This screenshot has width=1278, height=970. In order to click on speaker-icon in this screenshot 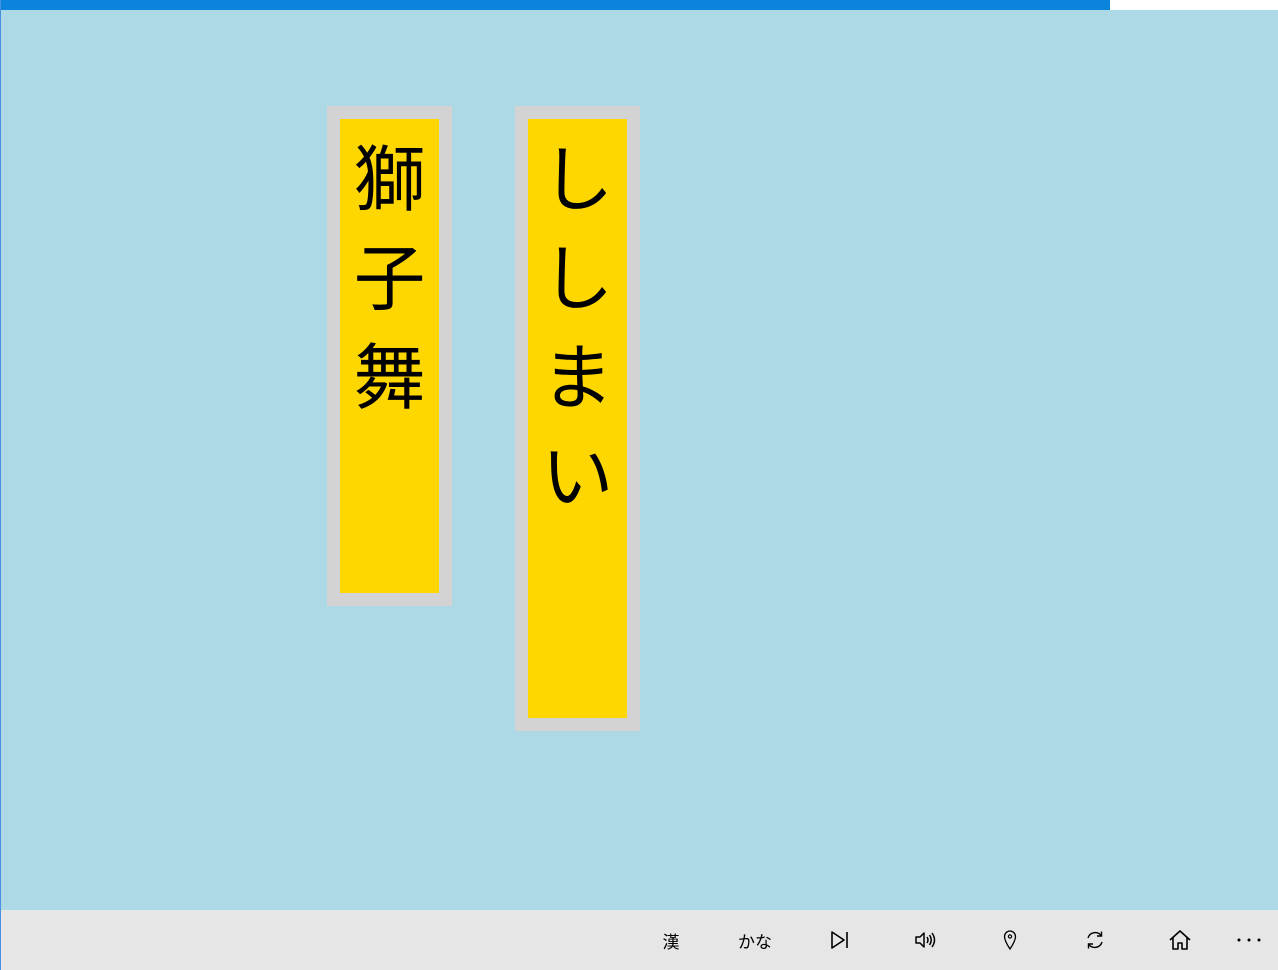, I will do `click(925, 940)`.